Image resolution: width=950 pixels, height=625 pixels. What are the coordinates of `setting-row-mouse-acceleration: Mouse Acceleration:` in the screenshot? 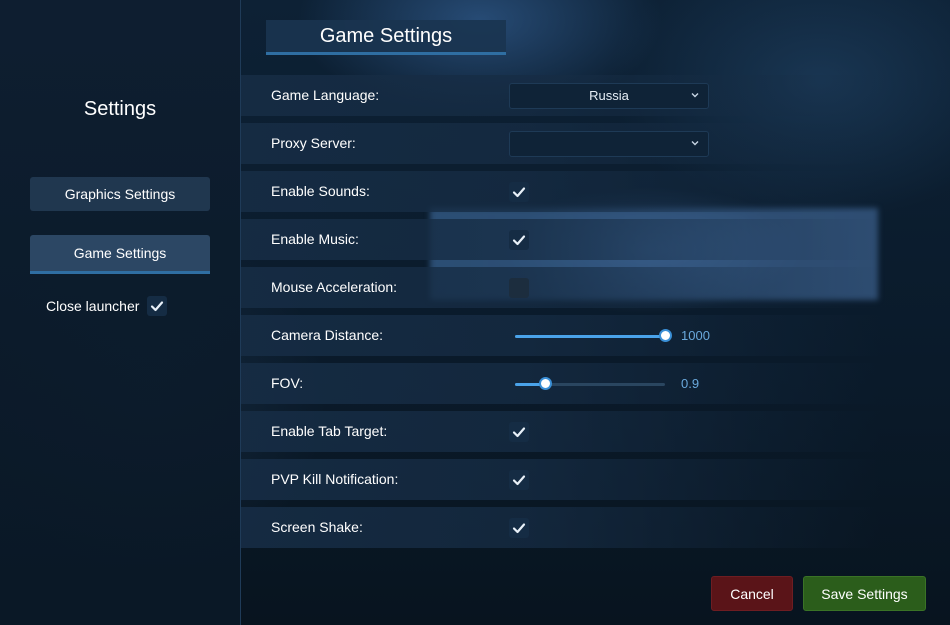 It's located at (561, 287).